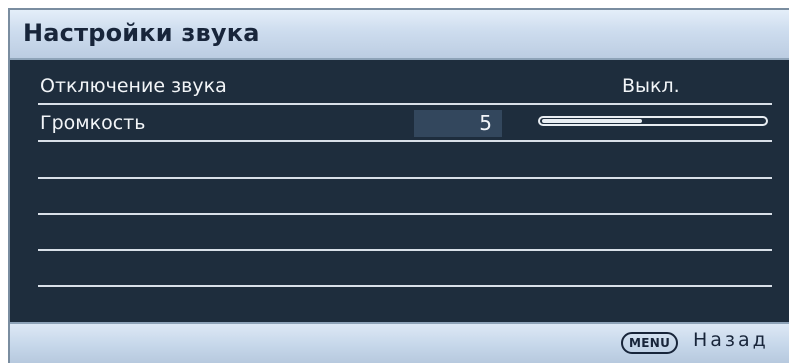 This screenshot has height=363, width=789. What do you see at coordinates (458, 123) in the screenshot?
I see `volume-value-box: 5` at bounding box center [458, 123].